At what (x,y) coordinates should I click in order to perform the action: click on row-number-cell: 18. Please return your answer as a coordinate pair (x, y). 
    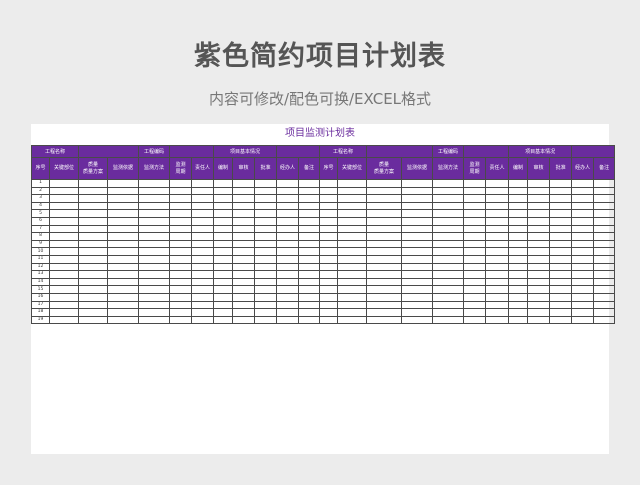
    Looking at the image, I should click on (40, 312).